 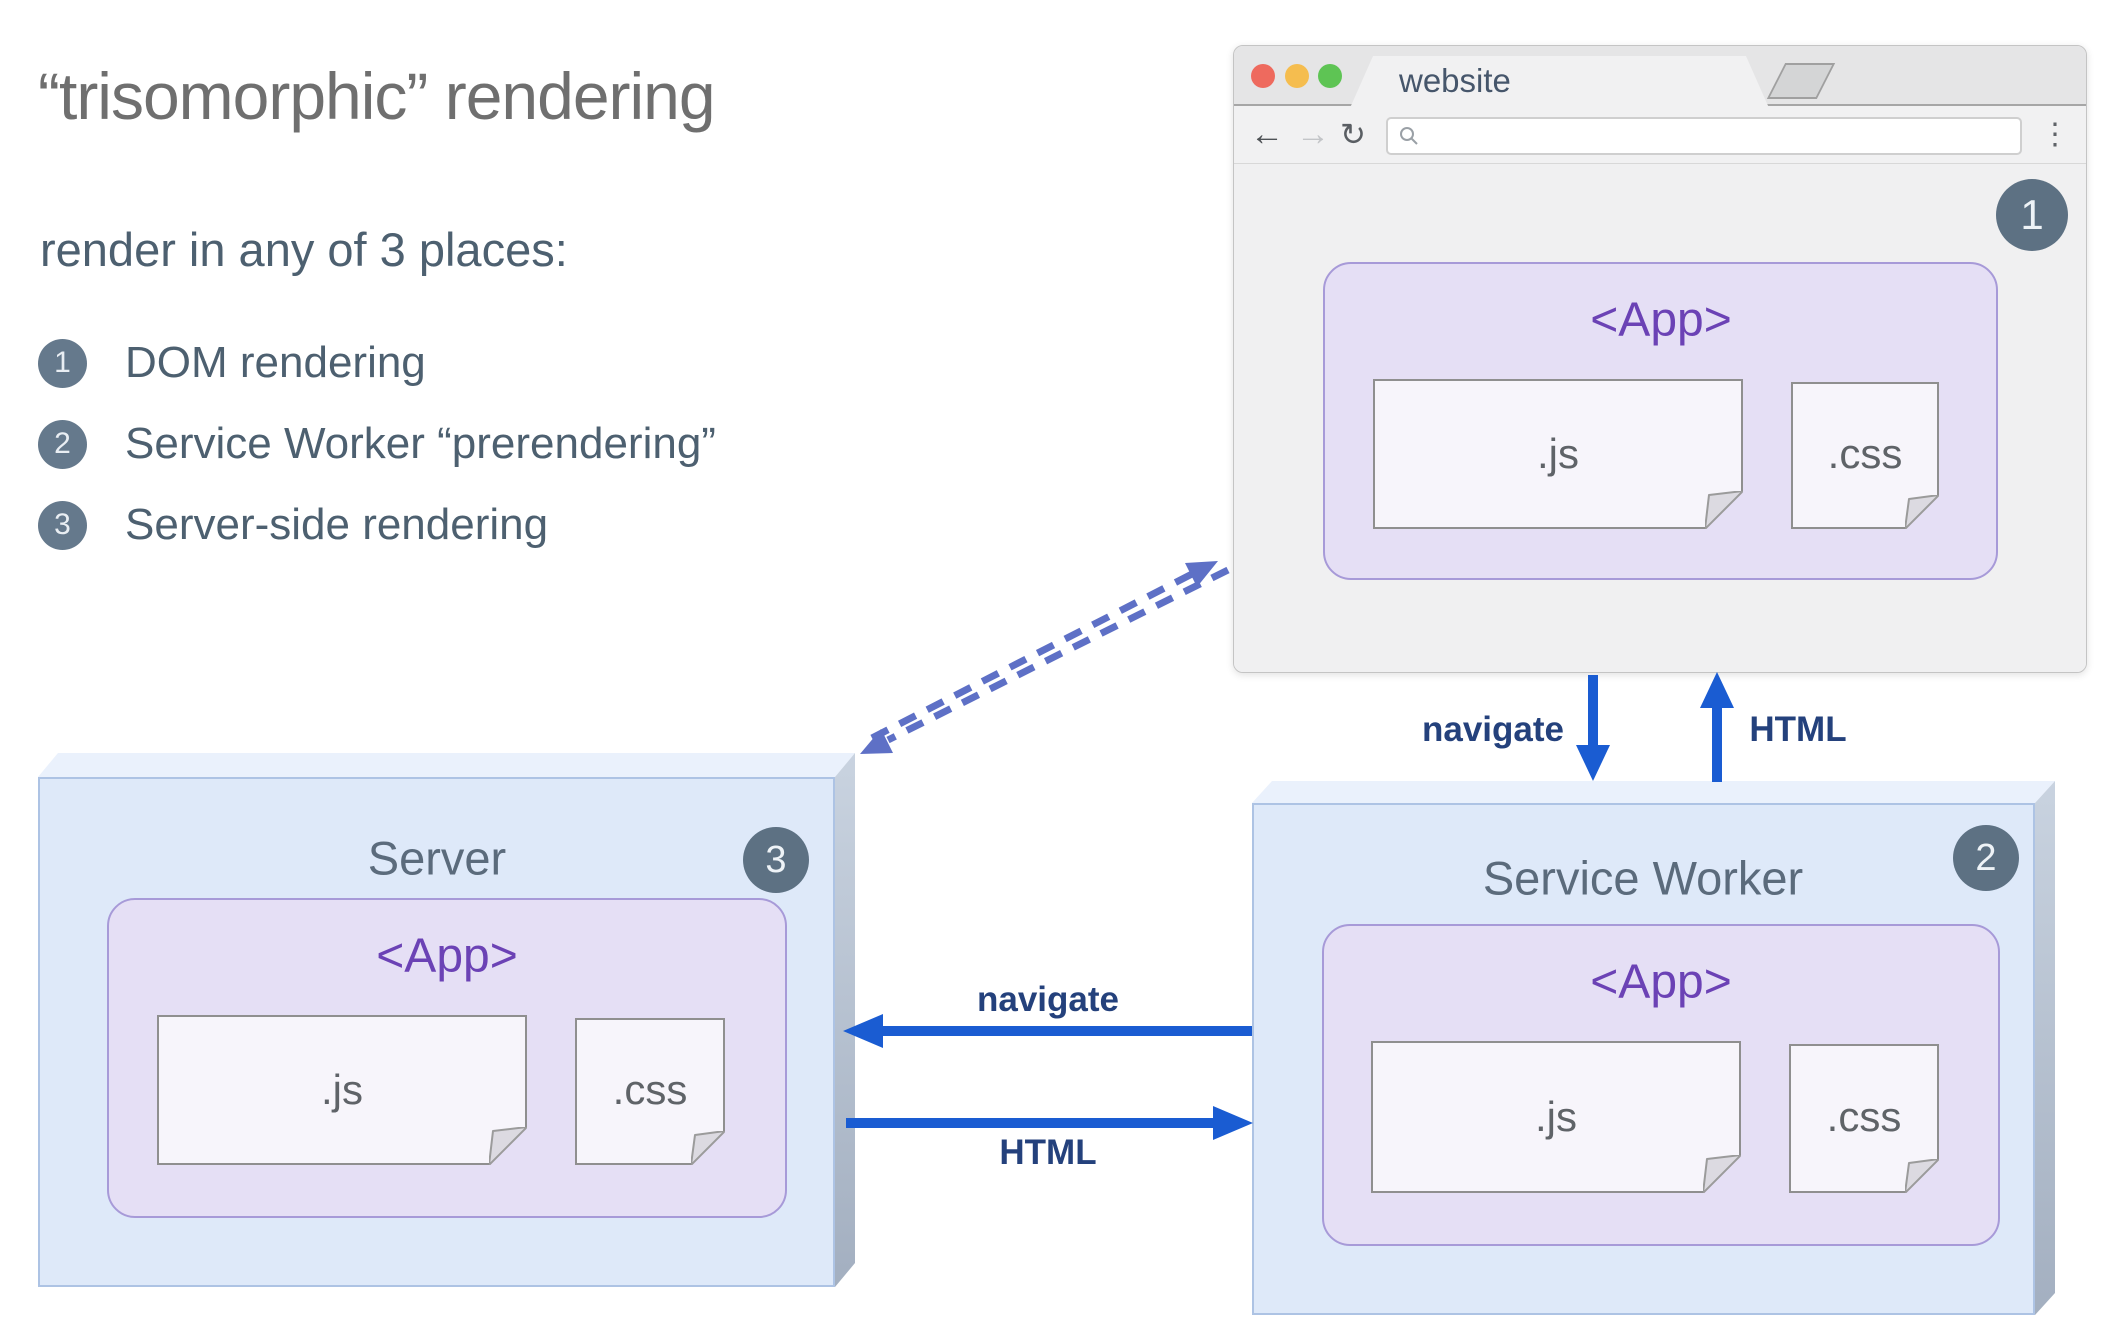 What do you see at coordinates (2032, 215) in the screenshot?
I see `step-1-badge: 1` at bounding box center [2032, 215].